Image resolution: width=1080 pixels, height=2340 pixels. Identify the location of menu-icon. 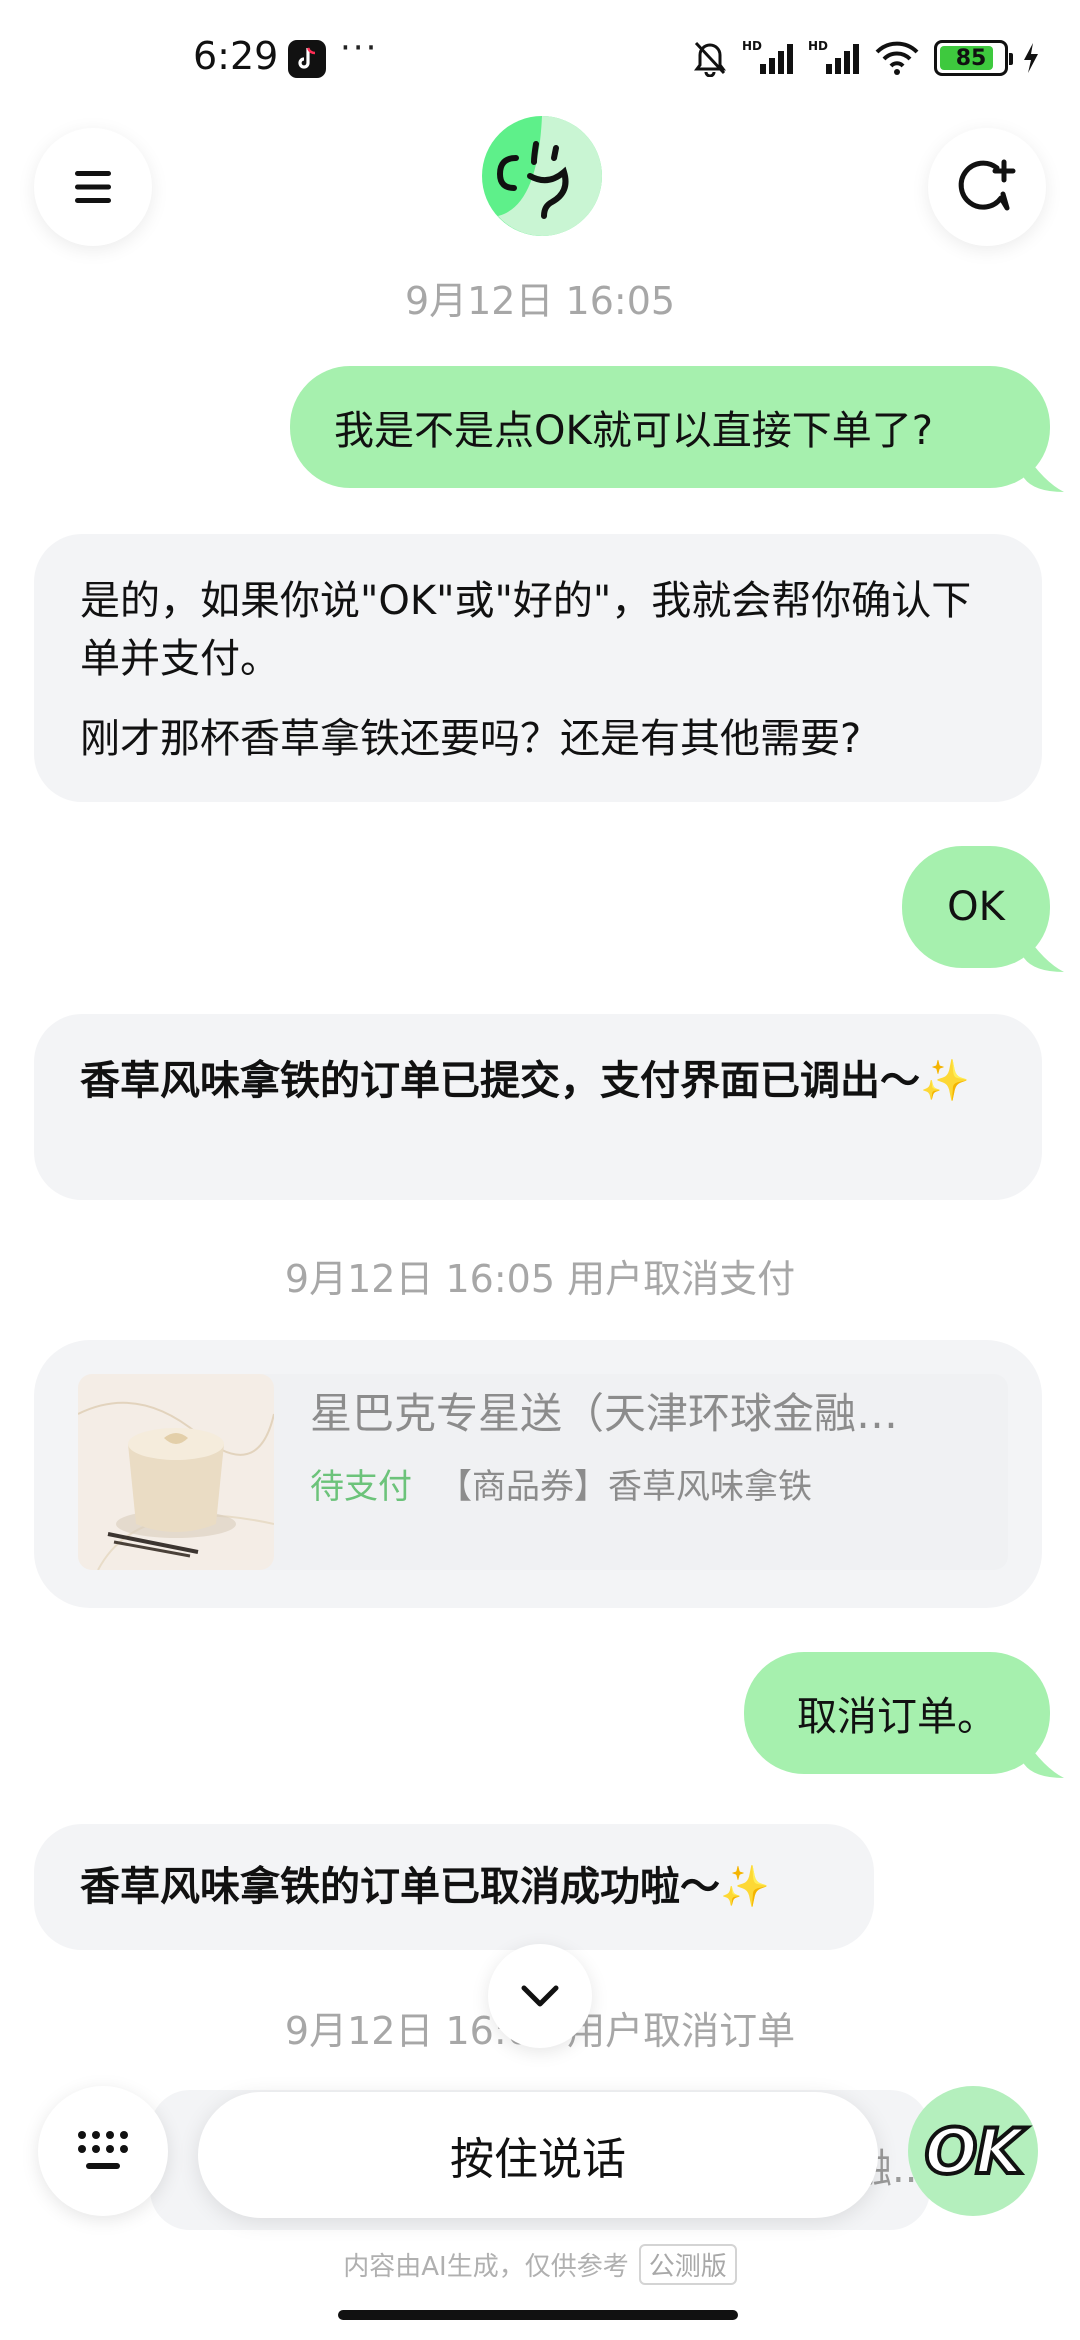
(93, 187).